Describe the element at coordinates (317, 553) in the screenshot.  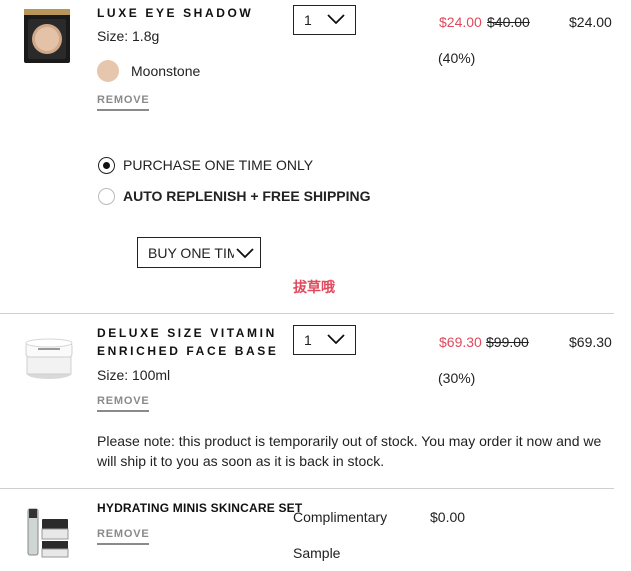
I see `complimentary-label-line2: Sample` at that location.